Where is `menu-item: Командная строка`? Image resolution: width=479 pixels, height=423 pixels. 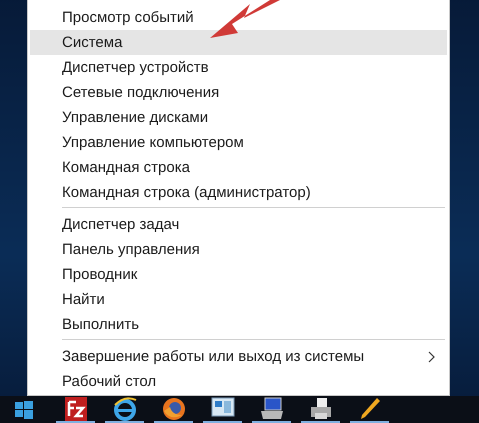 menu-item: Командная строка is located at coordinates (238, 167).